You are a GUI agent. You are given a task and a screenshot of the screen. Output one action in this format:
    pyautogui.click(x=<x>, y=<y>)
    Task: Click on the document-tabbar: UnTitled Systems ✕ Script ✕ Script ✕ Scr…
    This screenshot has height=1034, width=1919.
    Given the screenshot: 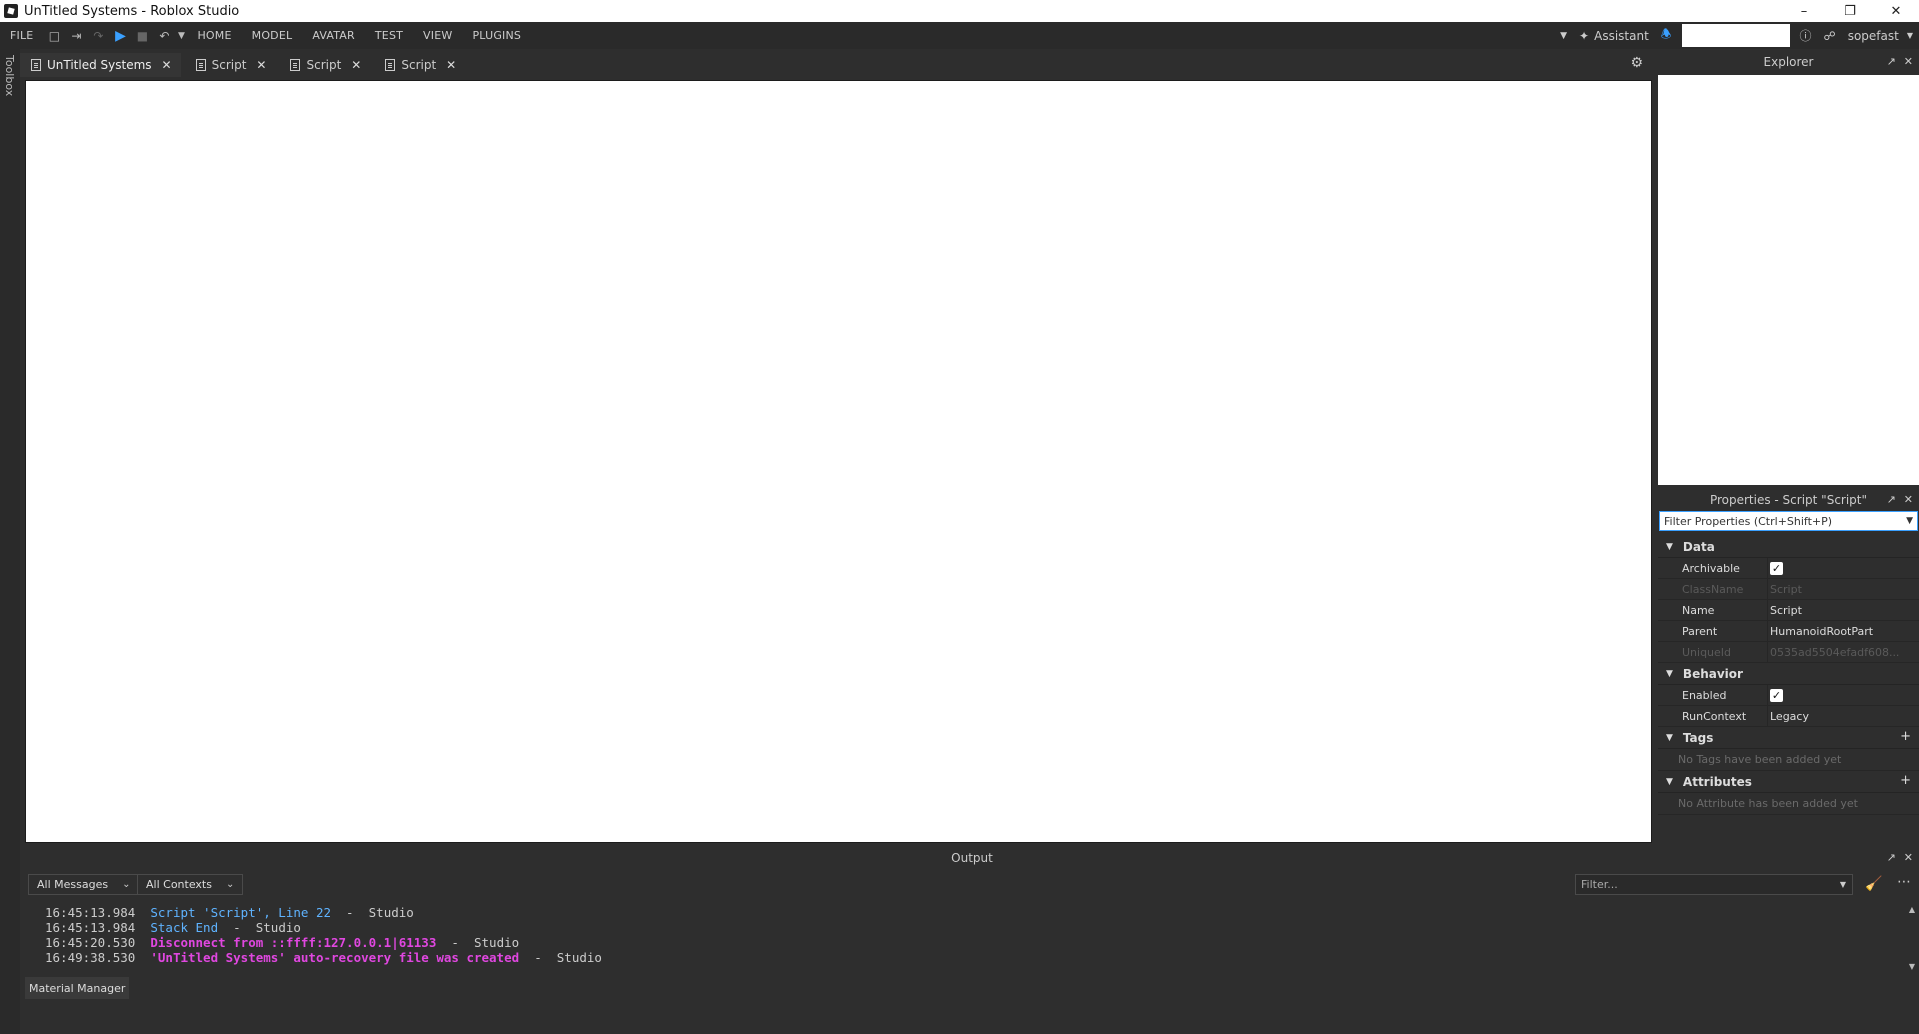 What is the action you would take?
    pyautogui.click(x=835, y=63)
    